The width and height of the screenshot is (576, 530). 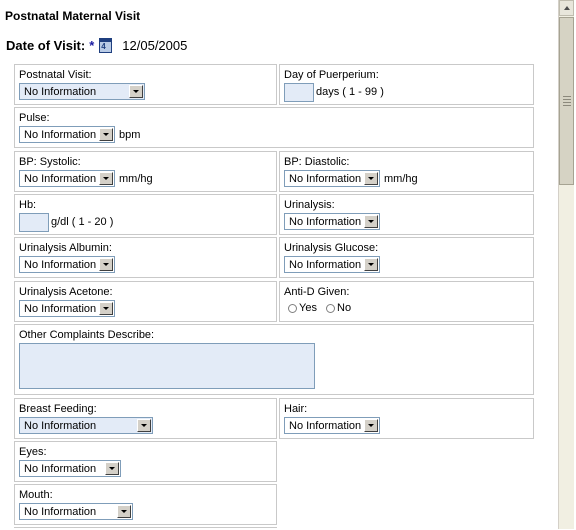 I want to click on bp-systolic-select: No Information, so click(x=67, y=178).